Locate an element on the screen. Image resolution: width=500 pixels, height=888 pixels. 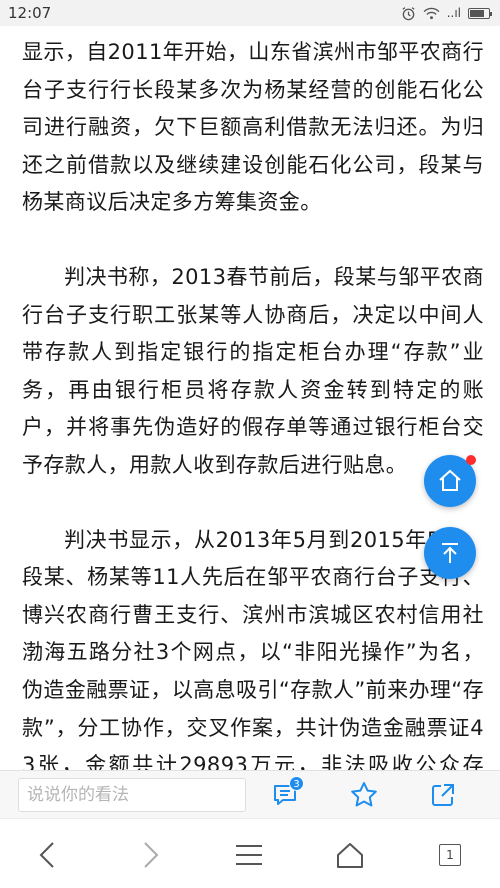
star-icon is located at coordinates (364, 794).